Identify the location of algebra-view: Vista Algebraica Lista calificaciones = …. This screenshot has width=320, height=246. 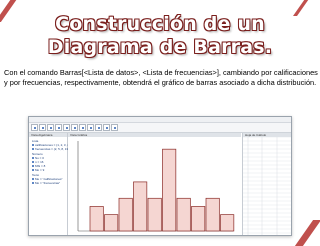
(50, 184).